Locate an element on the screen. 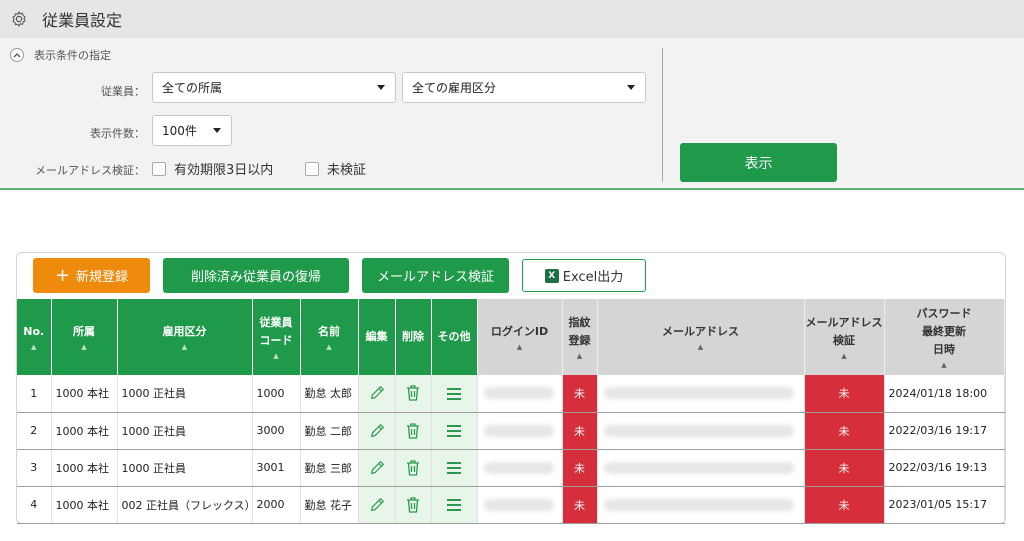 The image size is (1024, 541). show-button: 表示 is located at coordinates (758, 162).